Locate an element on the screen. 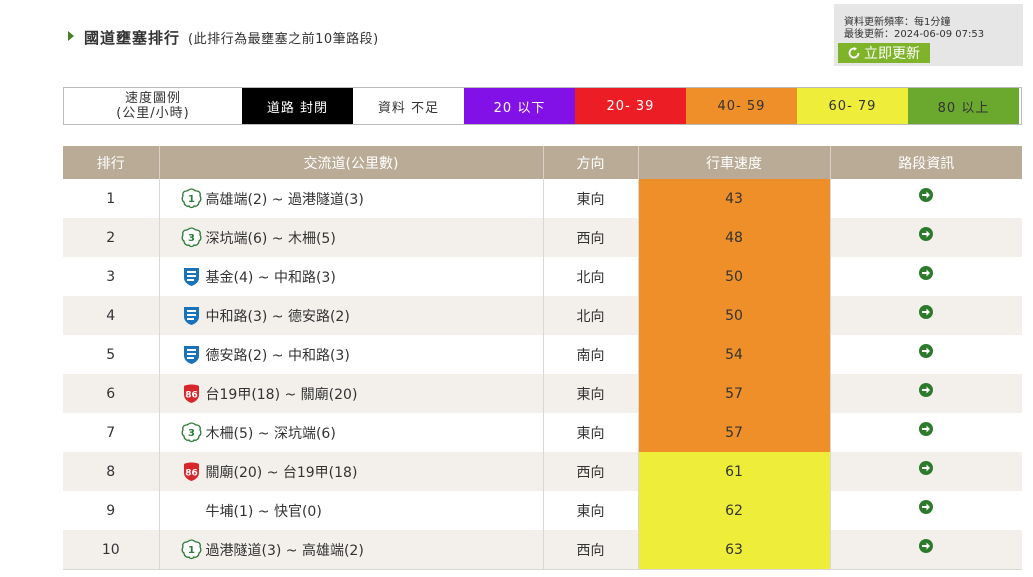 Image resolution: width=1033 pixels, height=577 pixels. section-name: 牛埔(1) ~ 快官(0) is located at coordinates (263, 511).